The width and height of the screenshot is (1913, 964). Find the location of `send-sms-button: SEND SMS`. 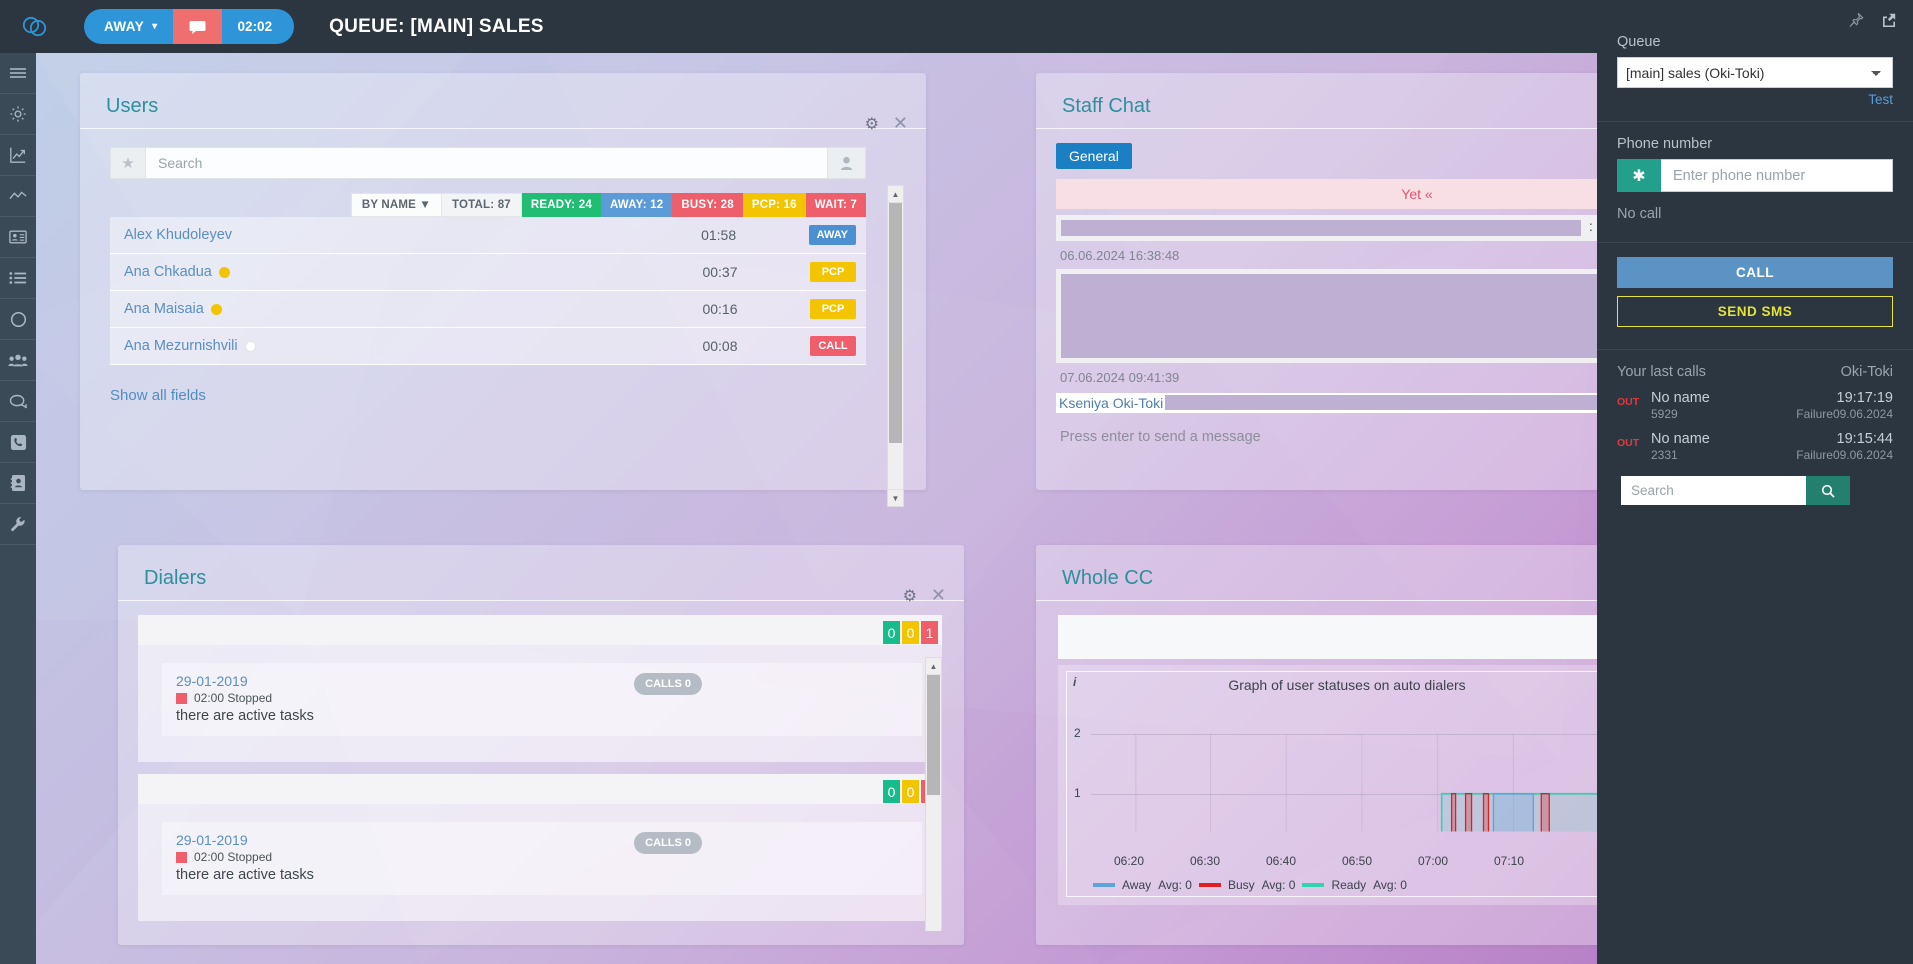

send-sms-button: SEND SMS is located at coordinates (1755, 311).